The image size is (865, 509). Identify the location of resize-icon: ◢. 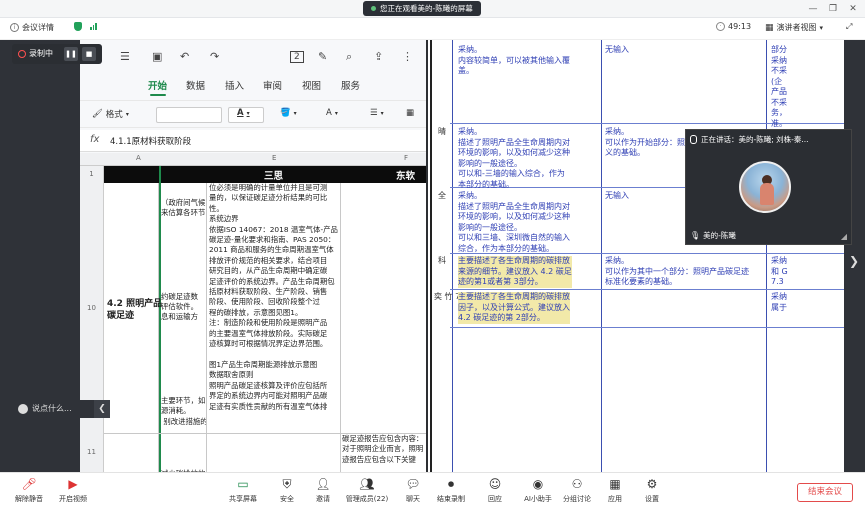
(844, 236).